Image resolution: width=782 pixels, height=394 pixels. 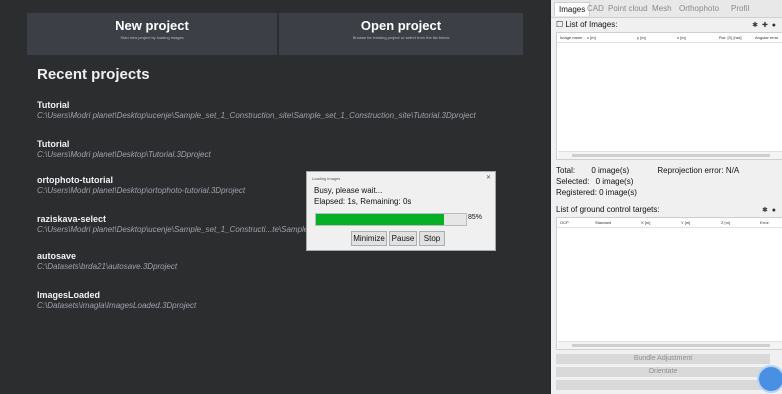 What do you see at coordinates (698, 170) in the screenshot?
I see `reprojection-error: Reprojection error: N/A` at bounding box center [698, 170].